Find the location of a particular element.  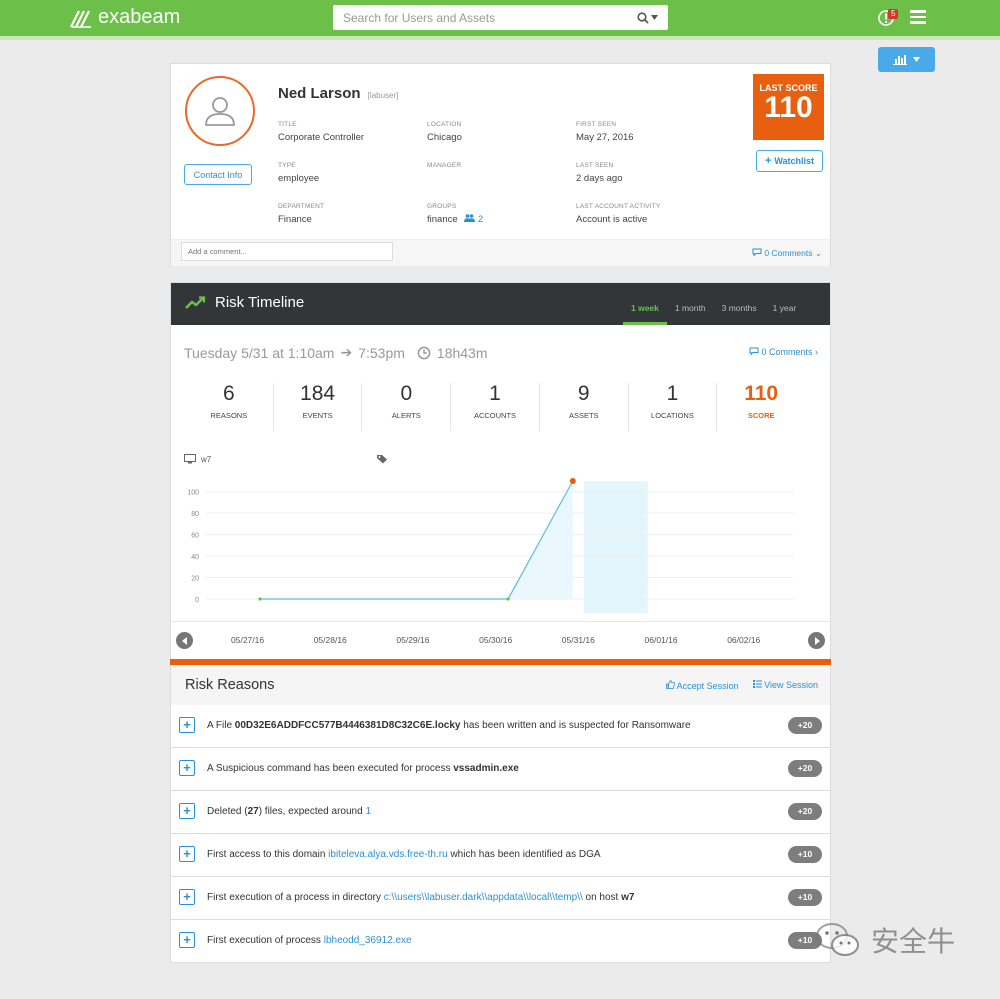

comments-link: 0 Comments ⌄ is located at coordinates (787, 253).